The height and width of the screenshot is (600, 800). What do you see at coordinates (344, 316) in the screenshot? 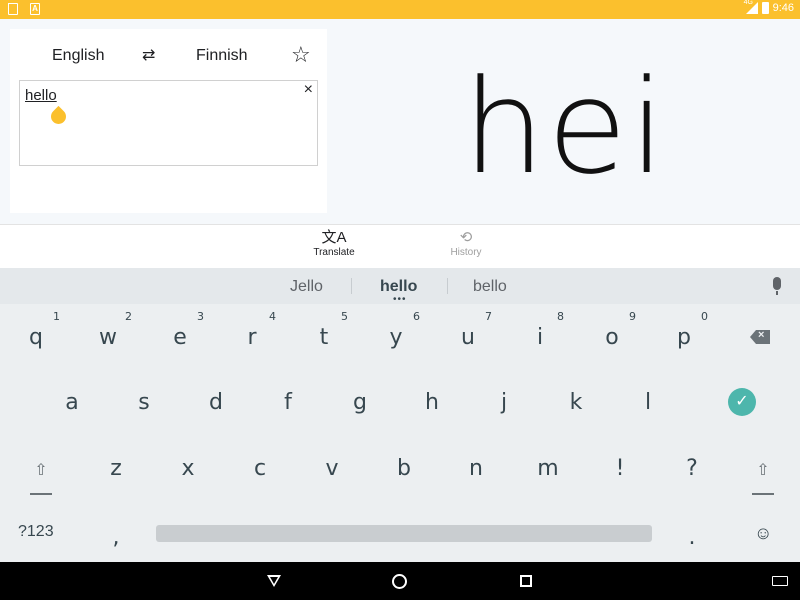
I see `key-hint: 5` at bounding box center [344, 316].